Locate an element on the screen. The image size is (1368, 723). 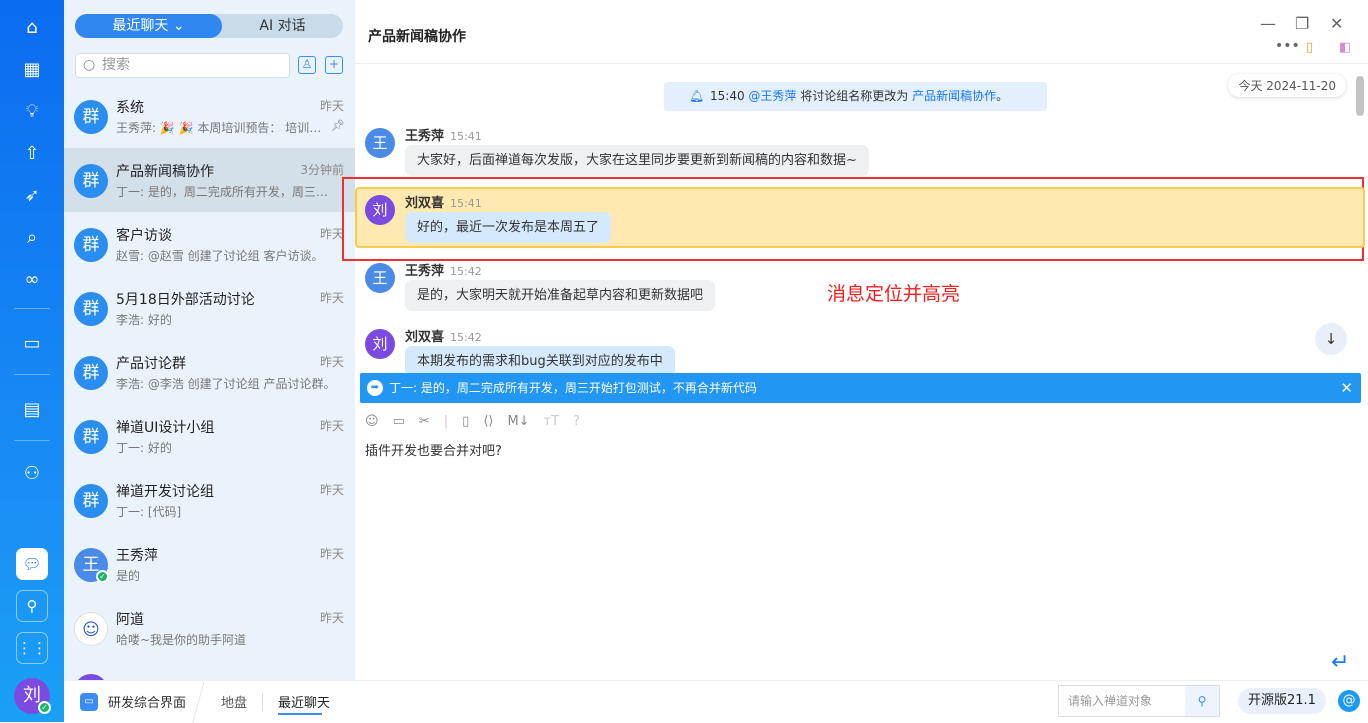
emoji-icon: ☺ is located at coordinates (372, 421).